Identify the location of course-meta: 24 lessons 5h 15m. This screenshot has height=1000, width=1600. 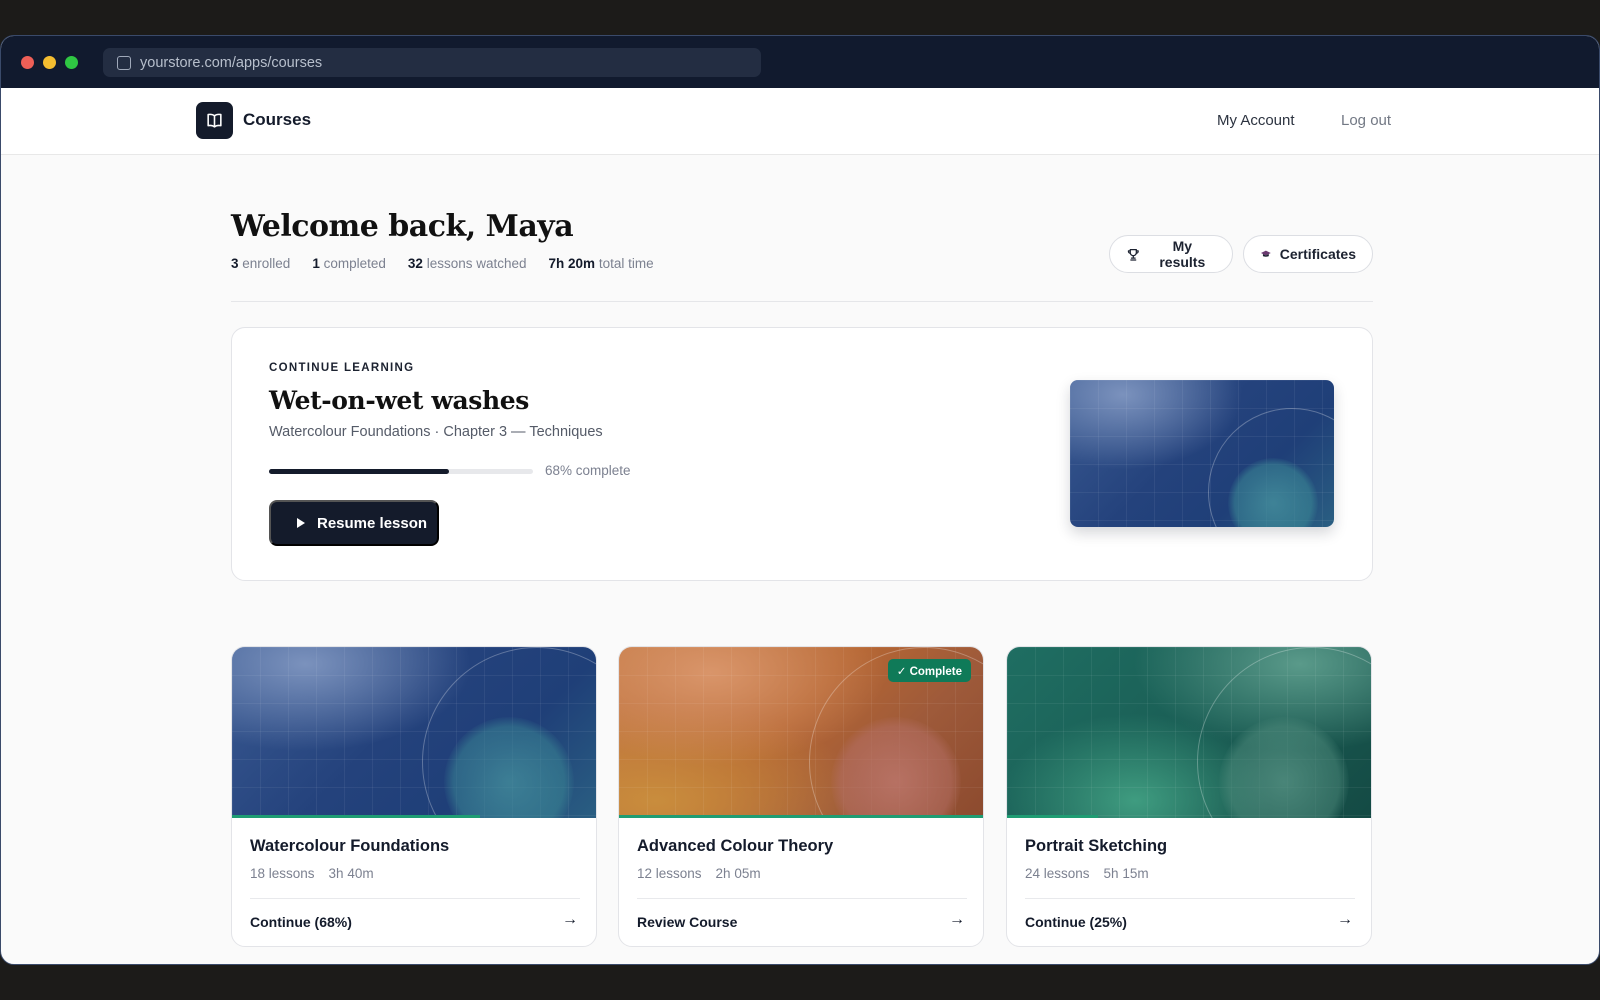
(1094, 873).